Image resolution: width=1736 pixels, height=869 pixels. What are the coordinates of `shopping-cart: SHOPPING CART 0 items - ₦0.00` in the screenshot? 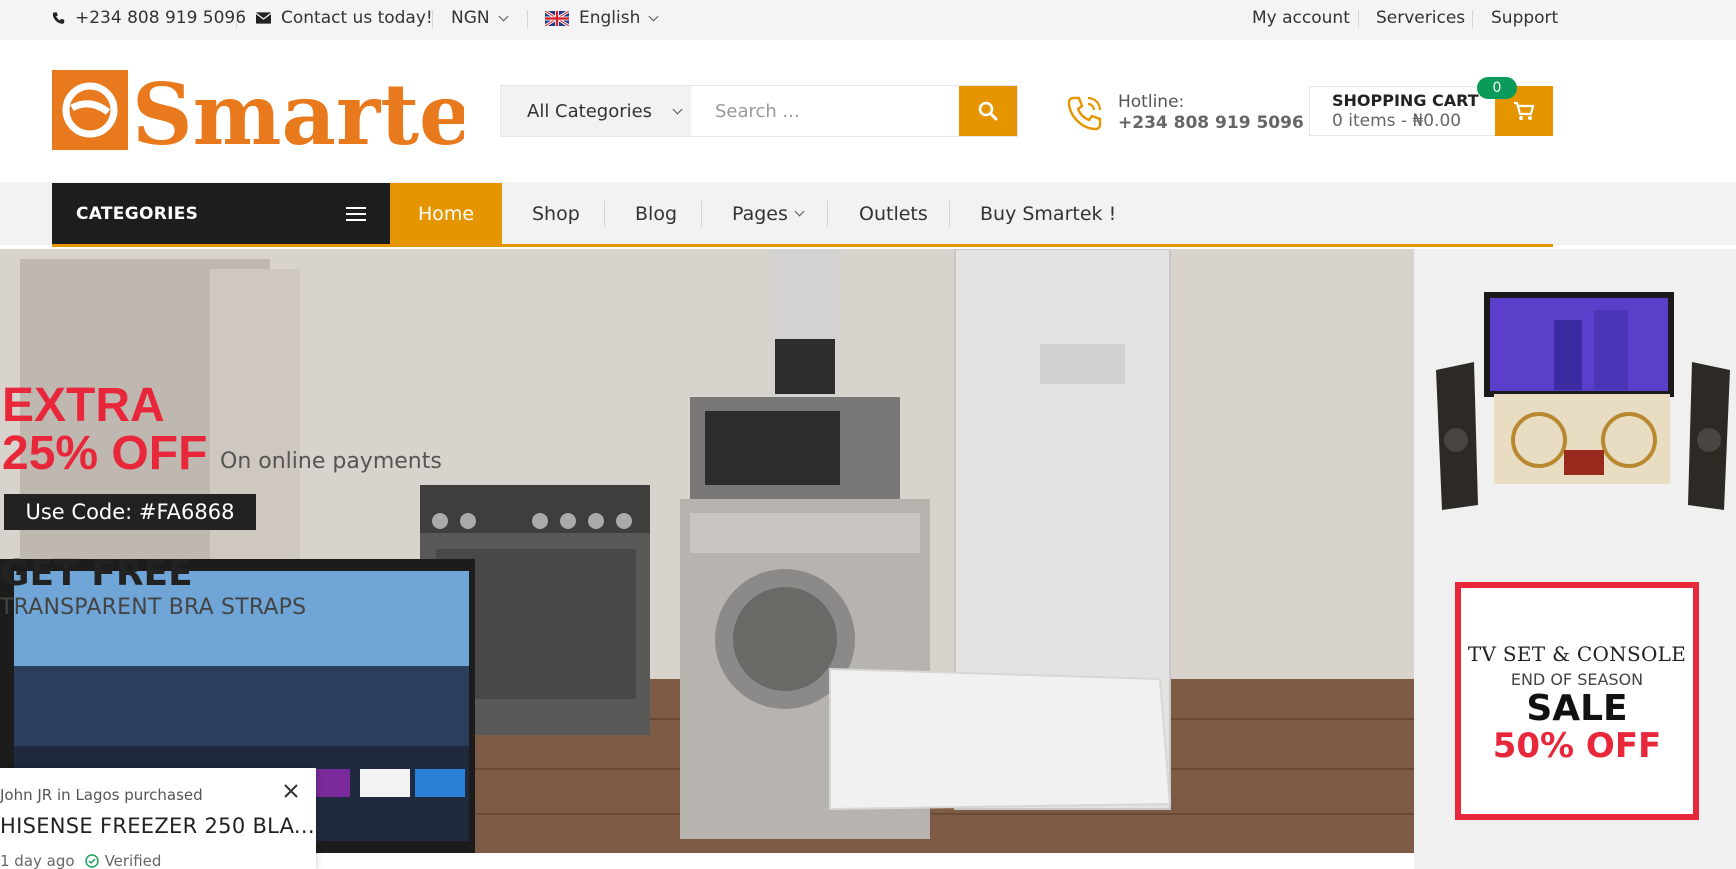 It's located at (1431, 111).